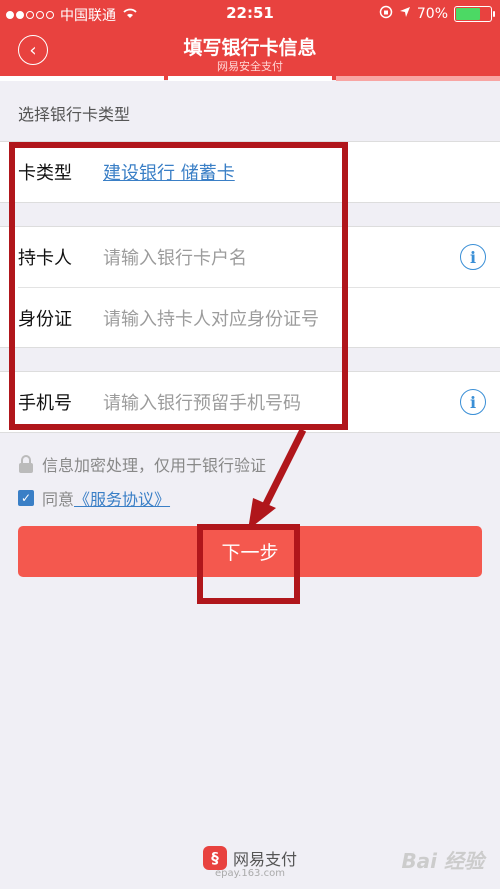 This screenshot has height=889, width=500. Describe the element at coordinates (214, 858) in the screenshot. I see `epay-logo-icon: §` at that location.